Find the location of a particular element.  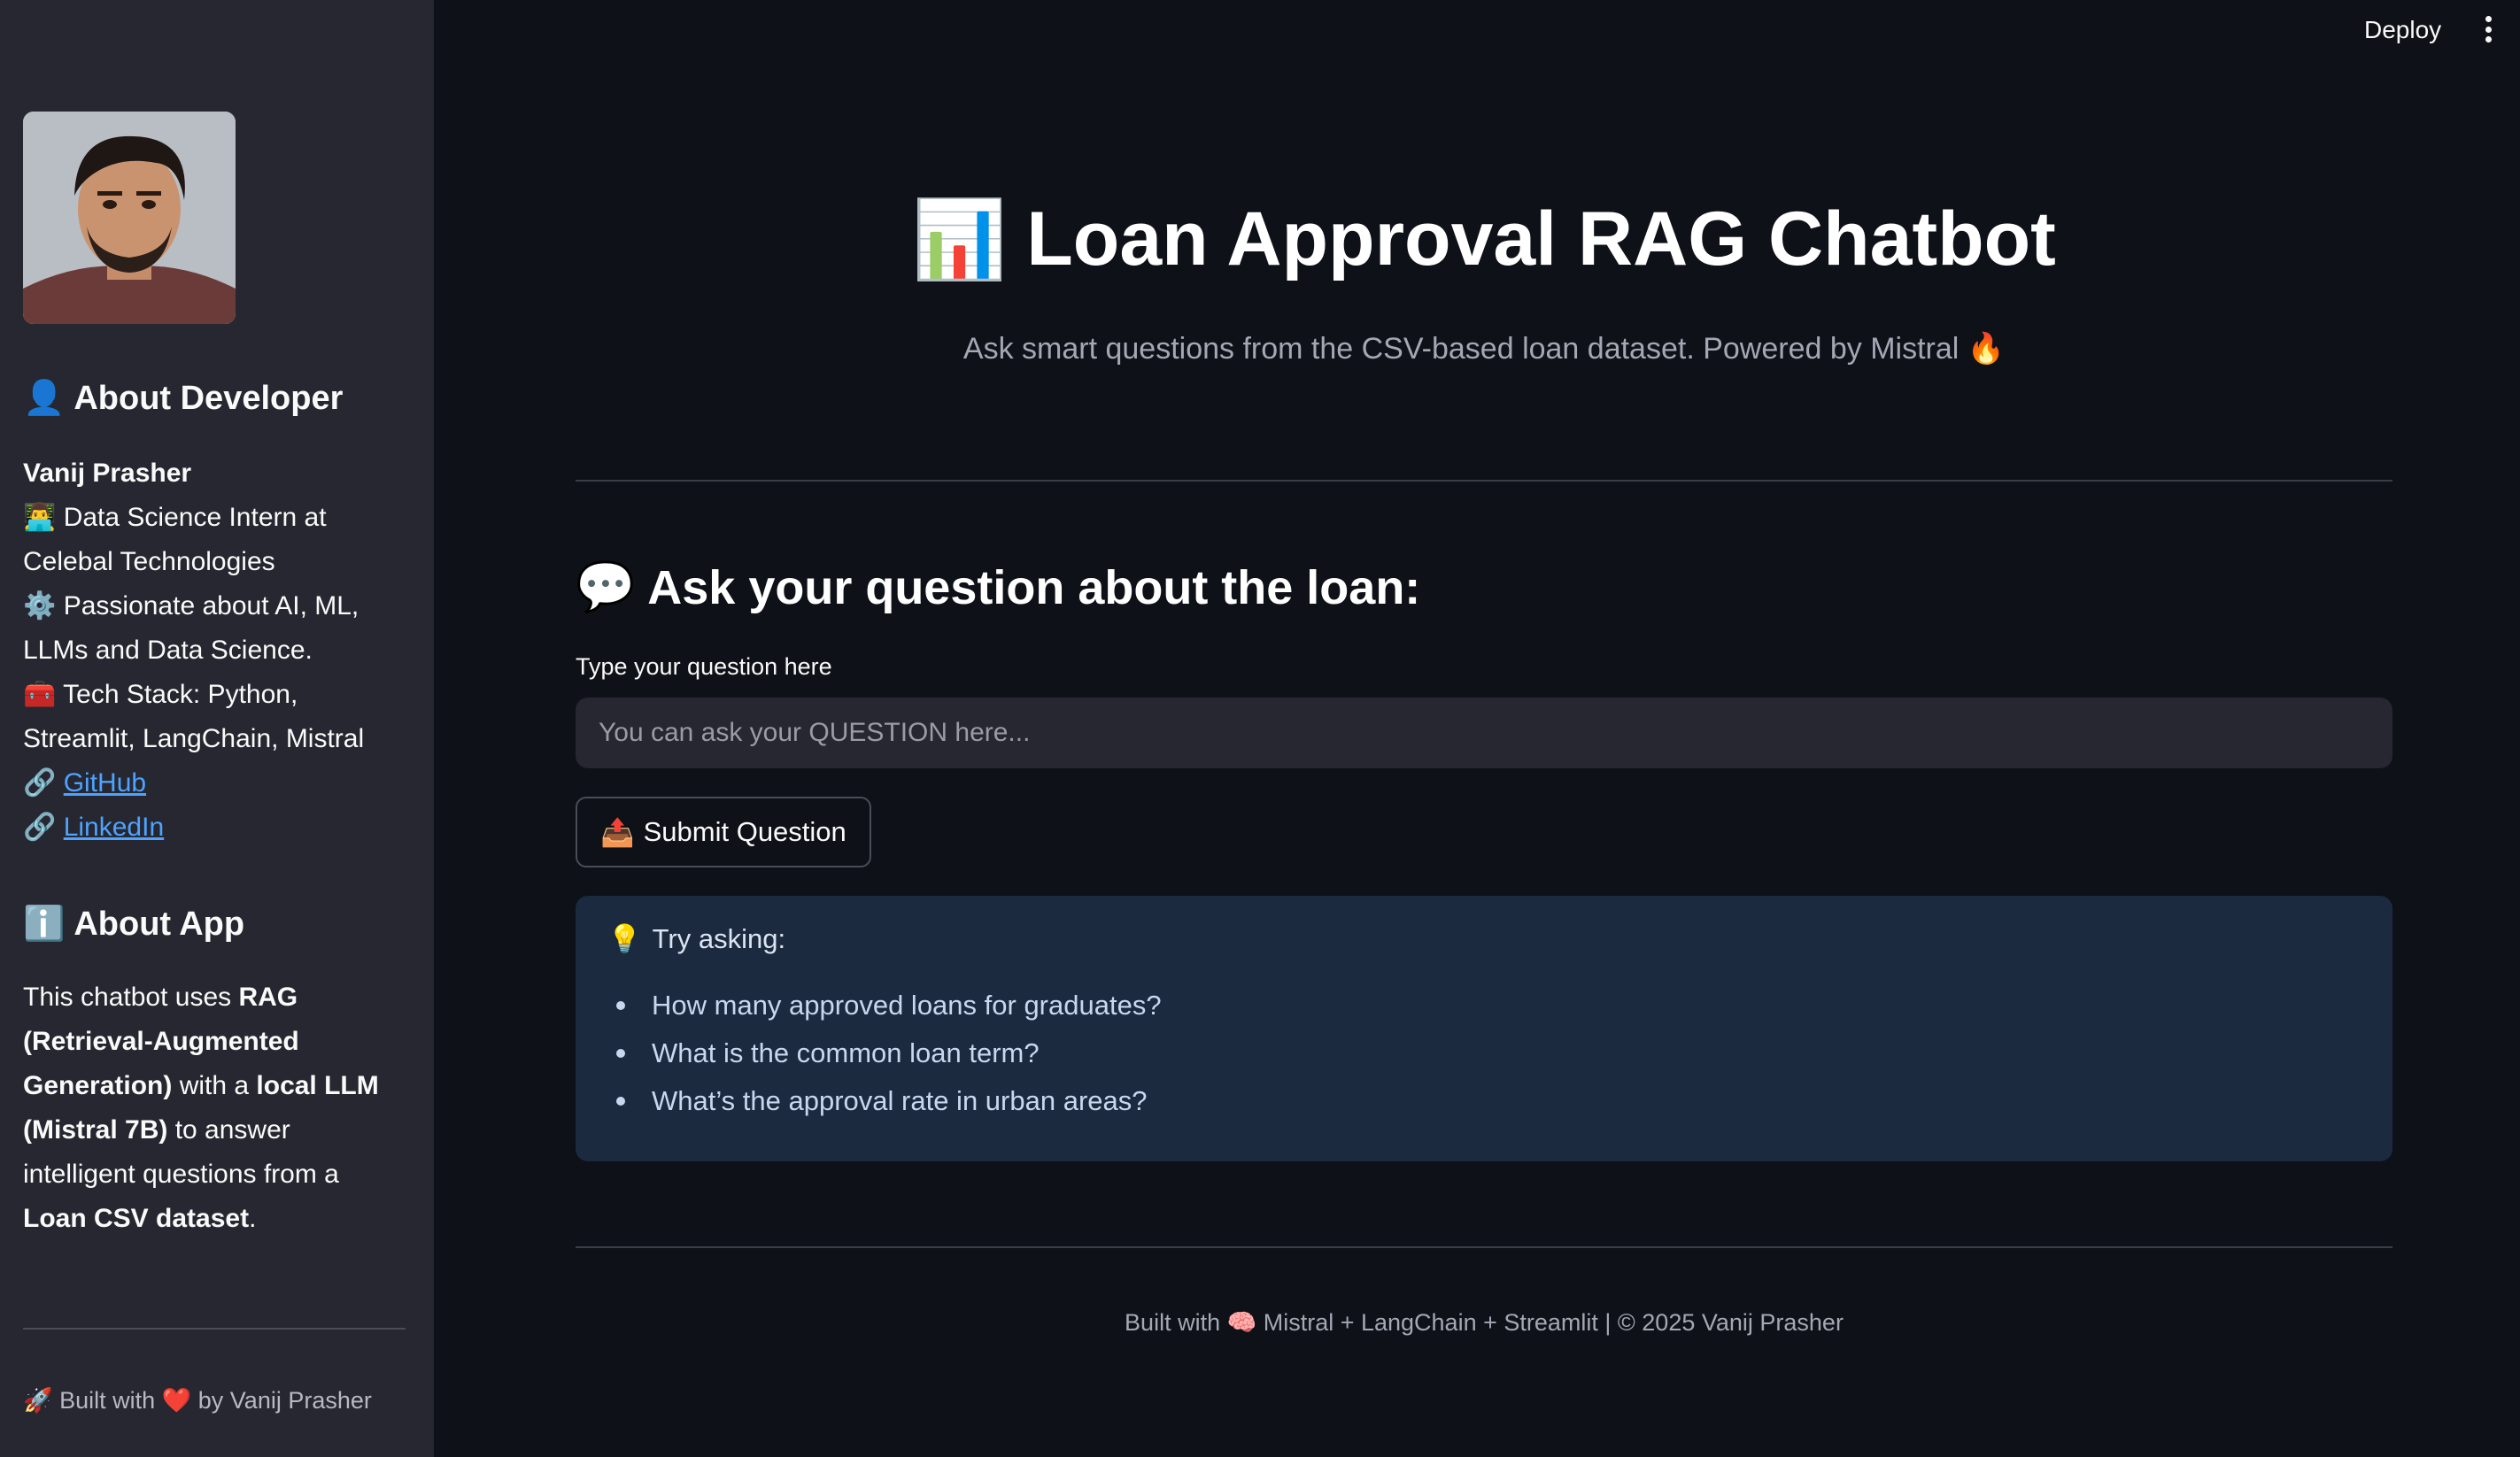

suggestions-title: 💡 Try asking: is located at coordinates (1484, 939).